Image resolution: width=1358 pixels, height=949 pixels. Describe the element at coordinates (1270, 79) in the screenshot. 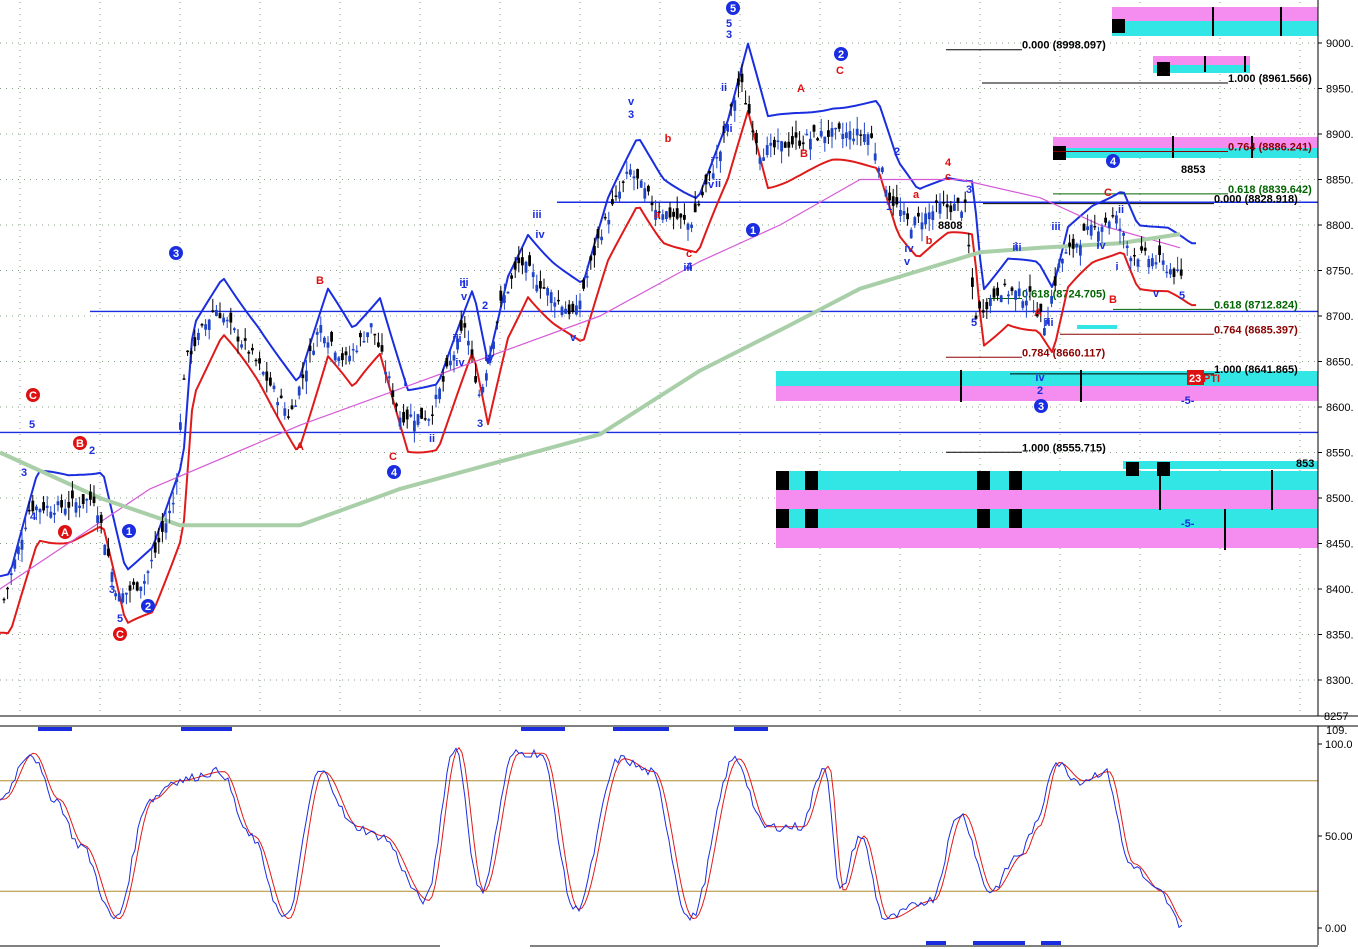

I see `fib-label: 1.000 (8961.566)` at that location.